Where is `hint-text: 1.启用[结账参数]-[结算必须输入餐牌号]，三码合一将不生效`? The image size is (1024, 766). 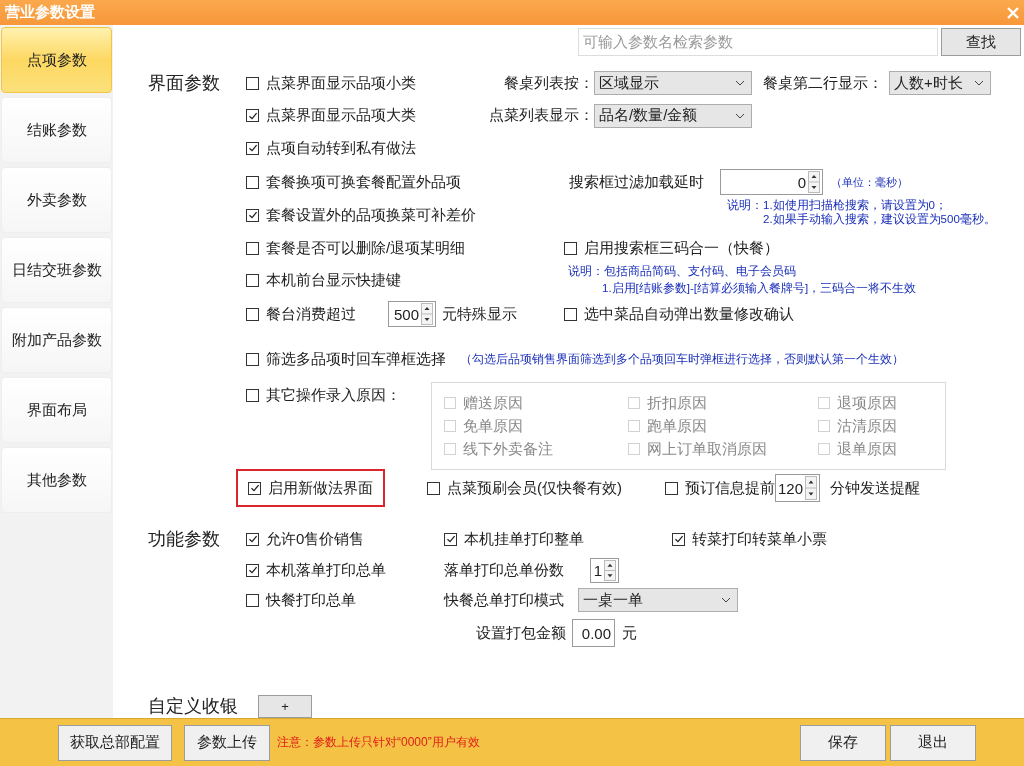
hint-text: 1.启用[结账参数]-[结算必须输入餐牌号]，三码合一将不生效 is located at coordinates (759, 288).